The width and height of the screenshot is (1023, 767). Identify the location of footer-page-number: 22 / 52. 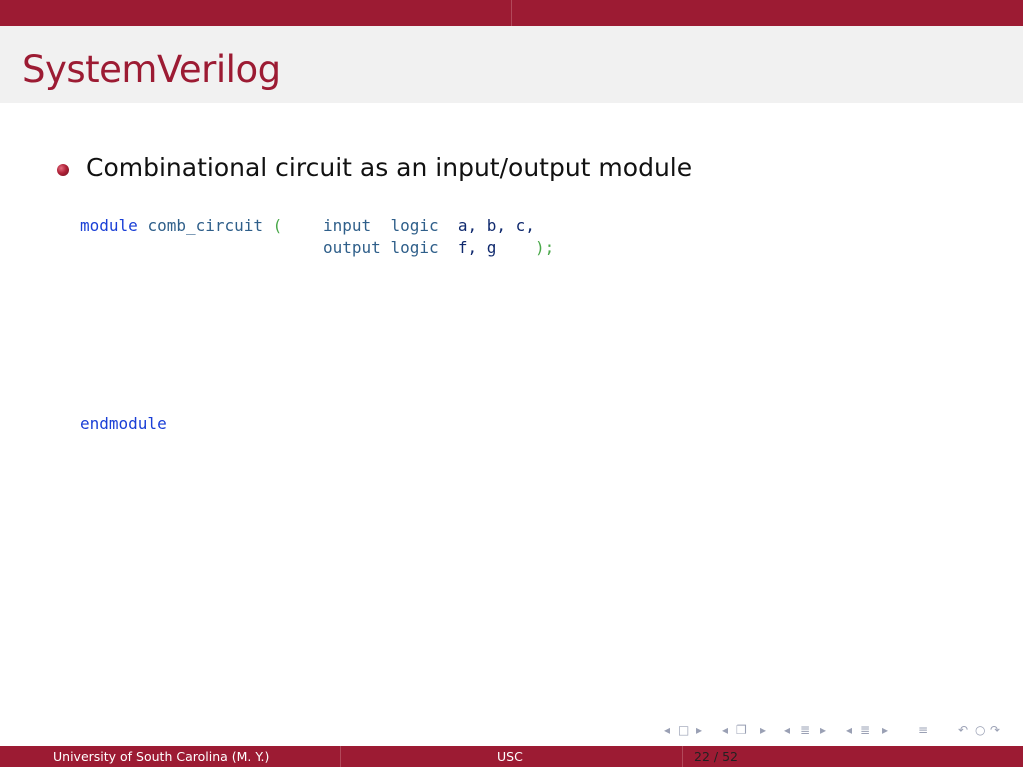
(716, 756).